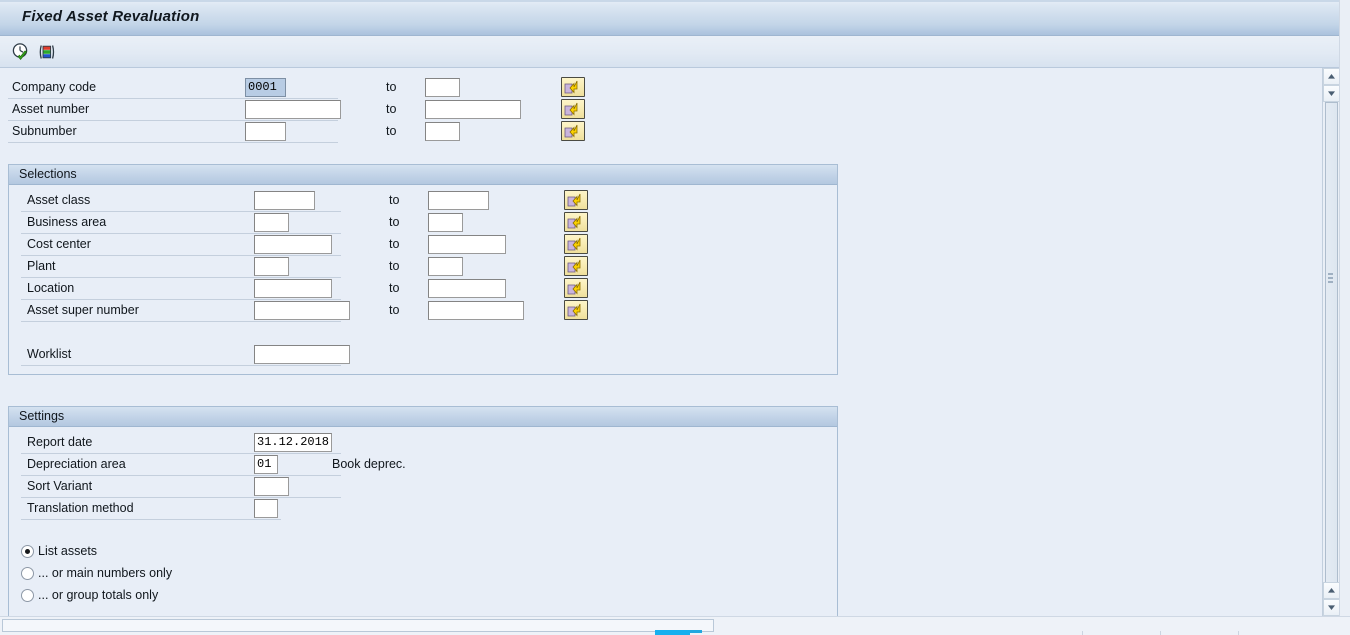 The width and height of the screenshot is (1350, 635). I want to click on inner-scroll-thumb, so click(1331, 344).